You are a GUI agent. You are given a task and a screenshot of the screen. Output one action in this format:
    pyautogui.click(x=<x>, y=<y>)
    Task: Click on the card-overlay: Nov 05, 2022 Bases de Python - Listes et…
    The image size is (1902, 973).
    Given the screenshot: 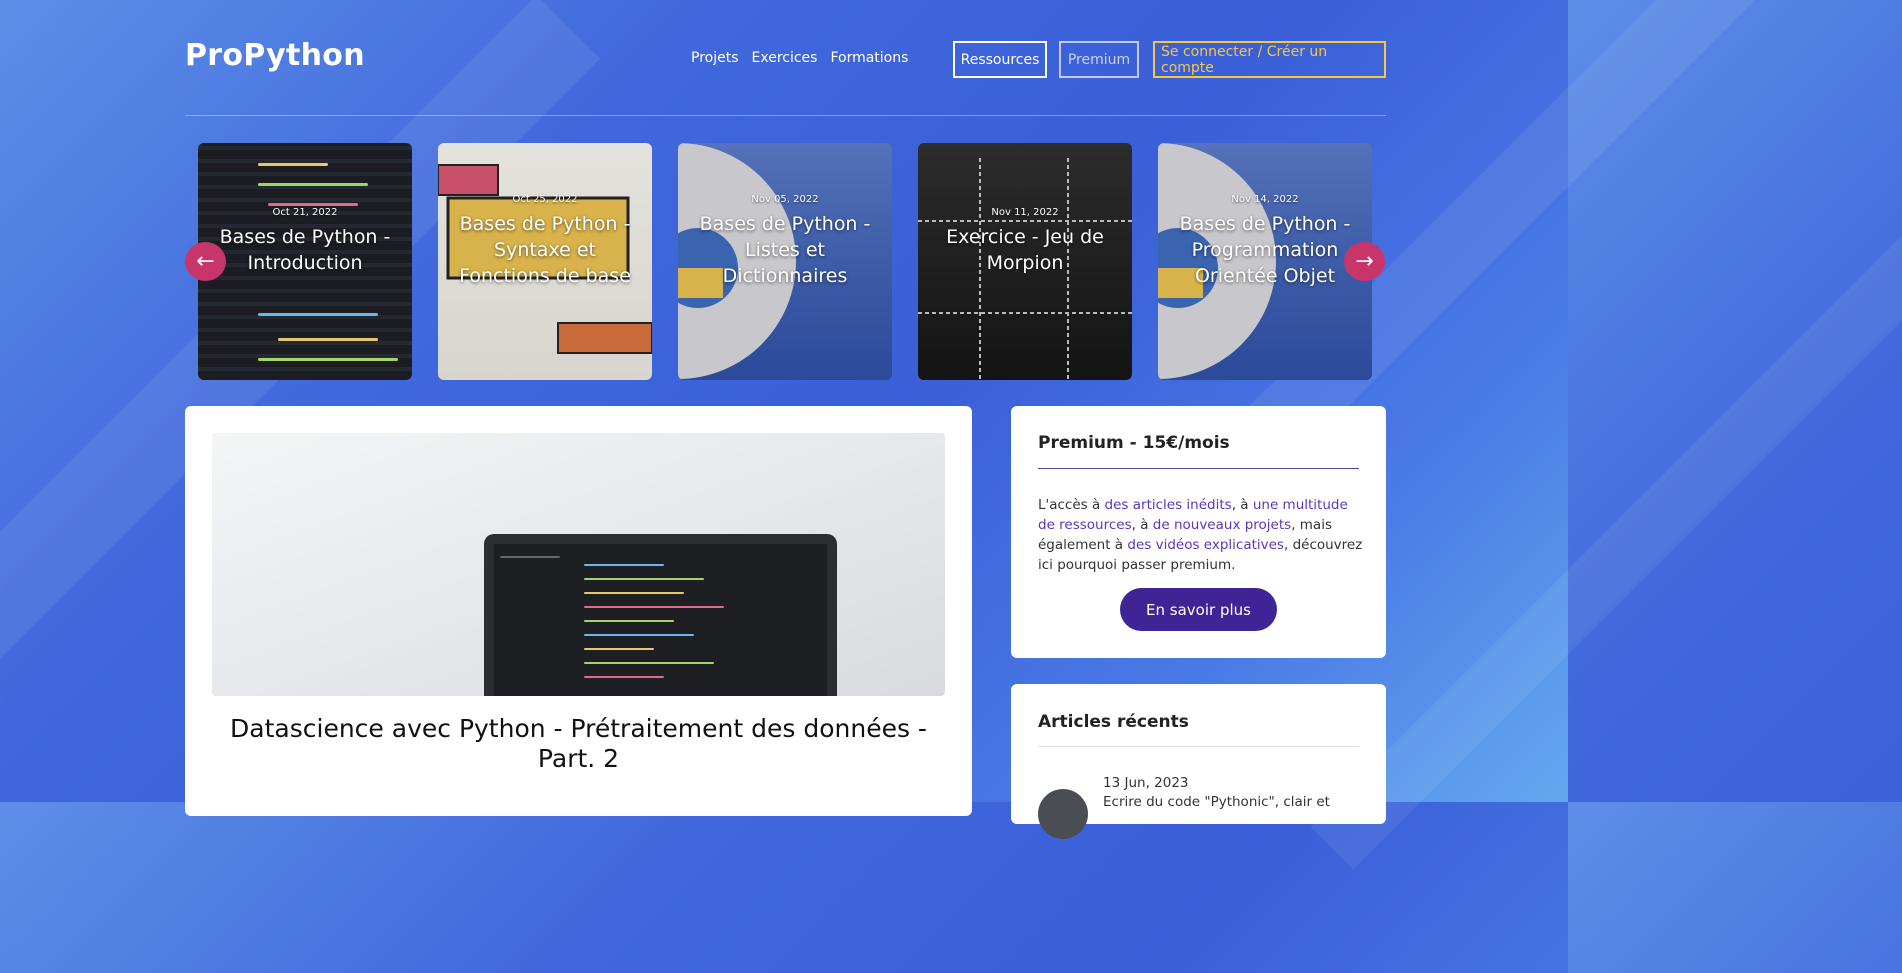 What is the action you would take?
    pyautogui.click(x=785, y=261)
    